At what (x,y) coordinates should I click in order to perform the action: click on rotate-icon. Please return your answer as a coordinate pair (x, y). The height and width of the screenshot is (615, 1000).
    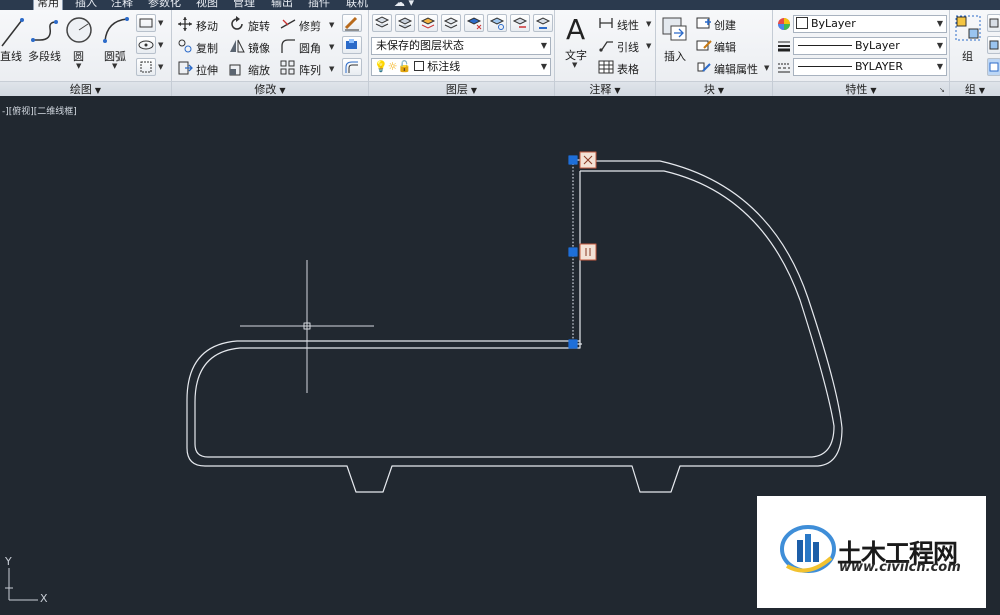
    Looking at the image, I should click on (237, 24).